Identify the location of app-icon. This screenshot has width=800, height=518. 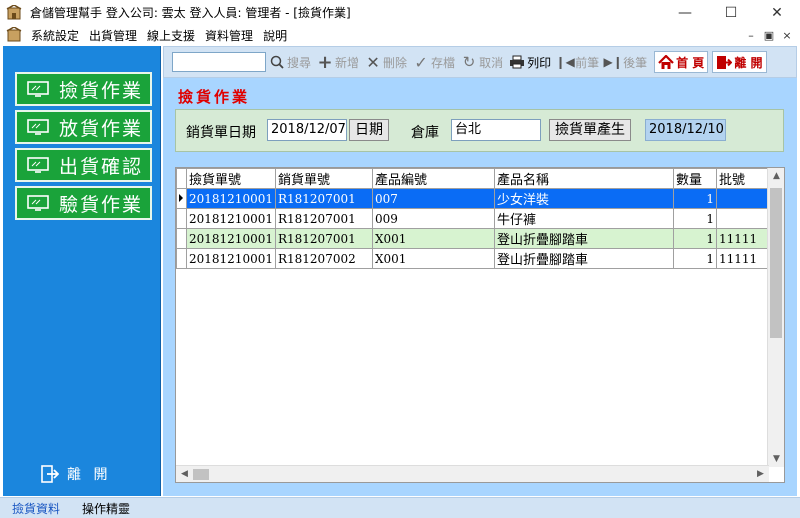
(14, 12).